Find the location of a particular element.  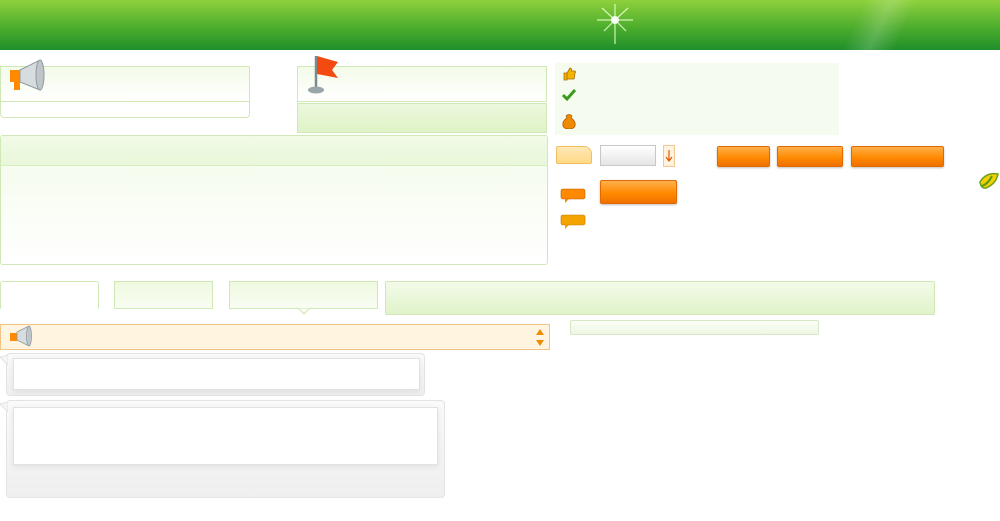

arrow-down-icon is located at coordinates (669, 156).